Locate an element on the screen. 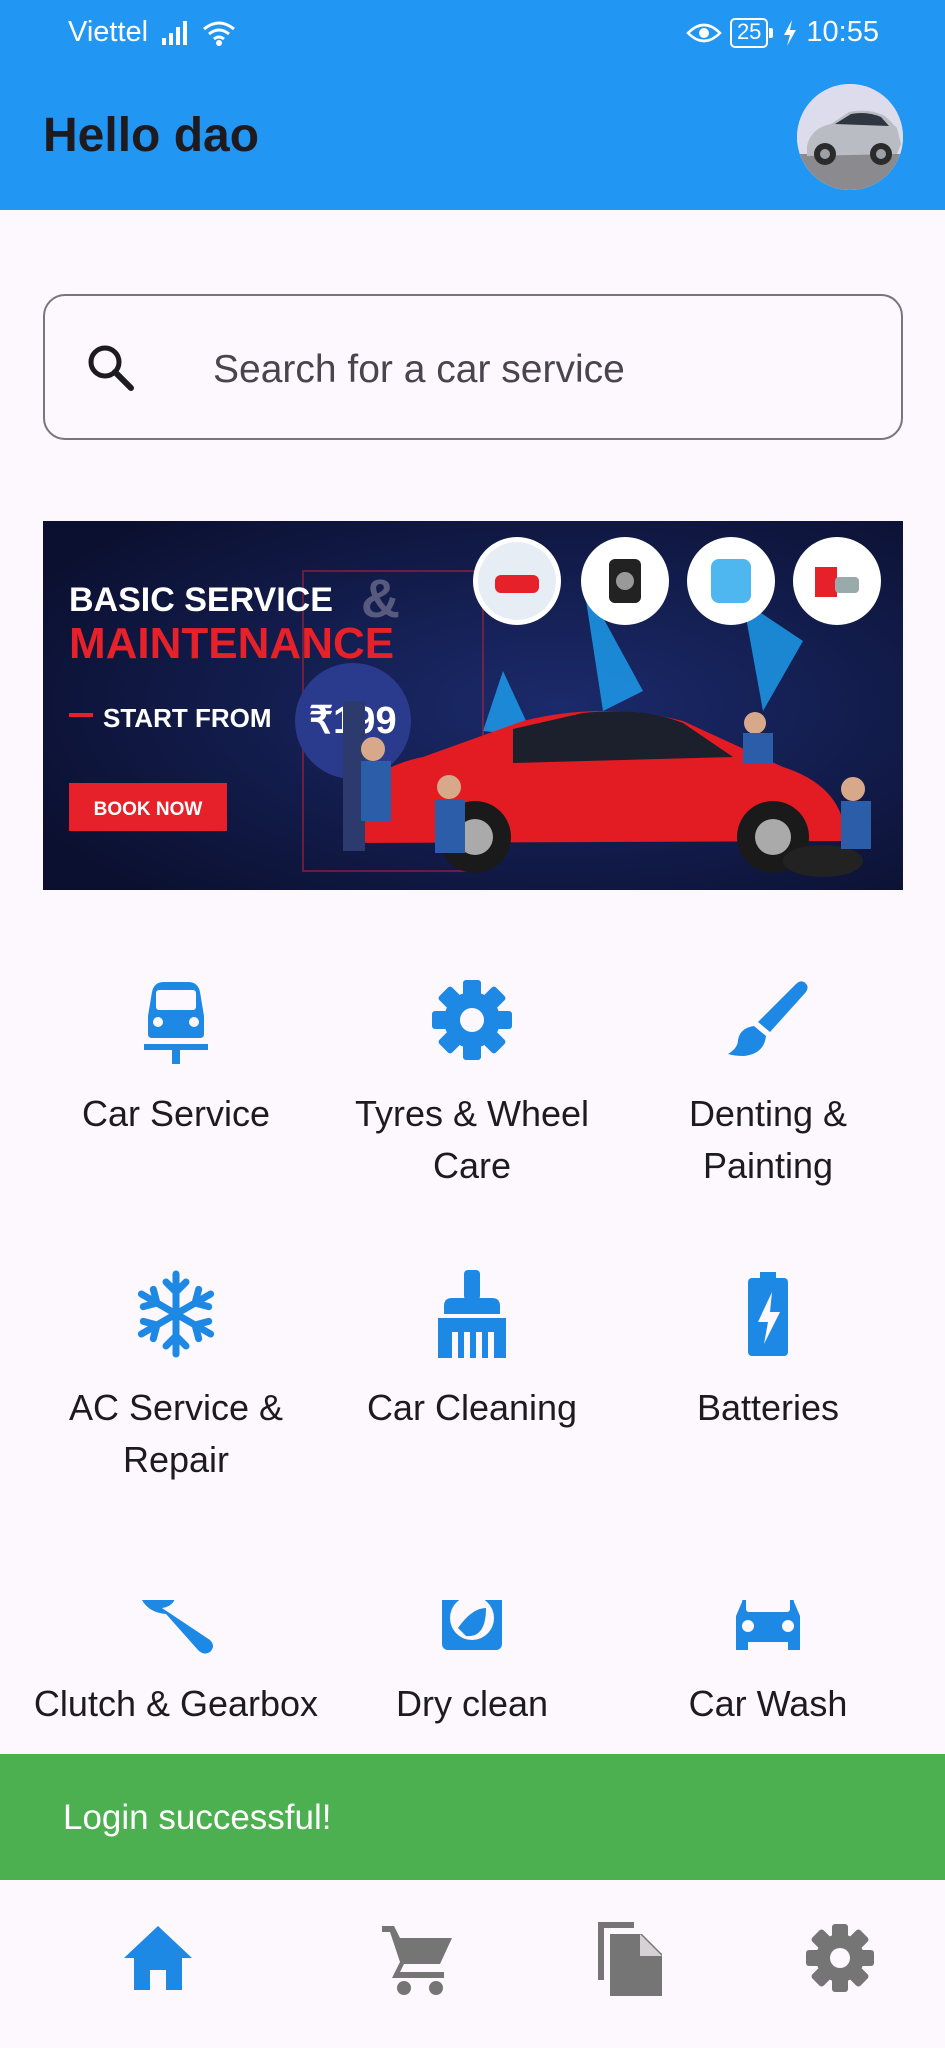 The height and width of the screenshot is (2048, 945). nav-cart is located at coordinates (418, 1958).